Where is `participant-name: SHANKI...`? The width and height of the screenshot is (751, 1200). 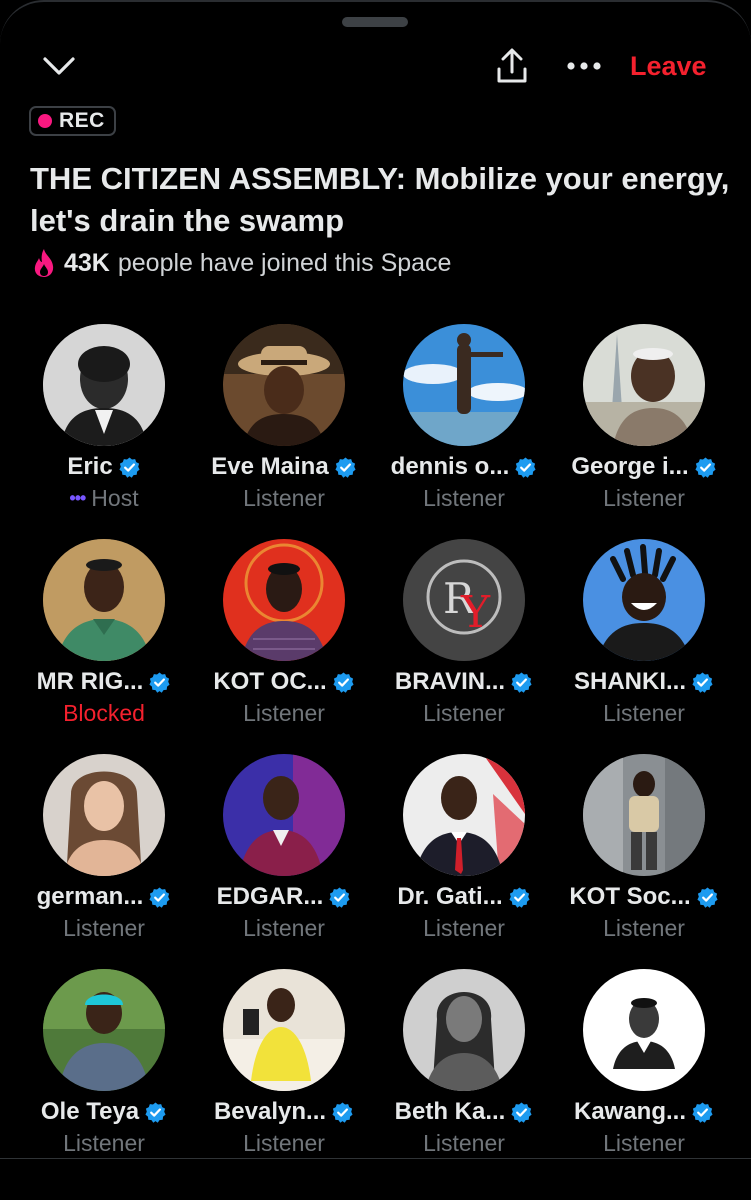 participant-name: SHANKI... is located at coordinates (629, 681).